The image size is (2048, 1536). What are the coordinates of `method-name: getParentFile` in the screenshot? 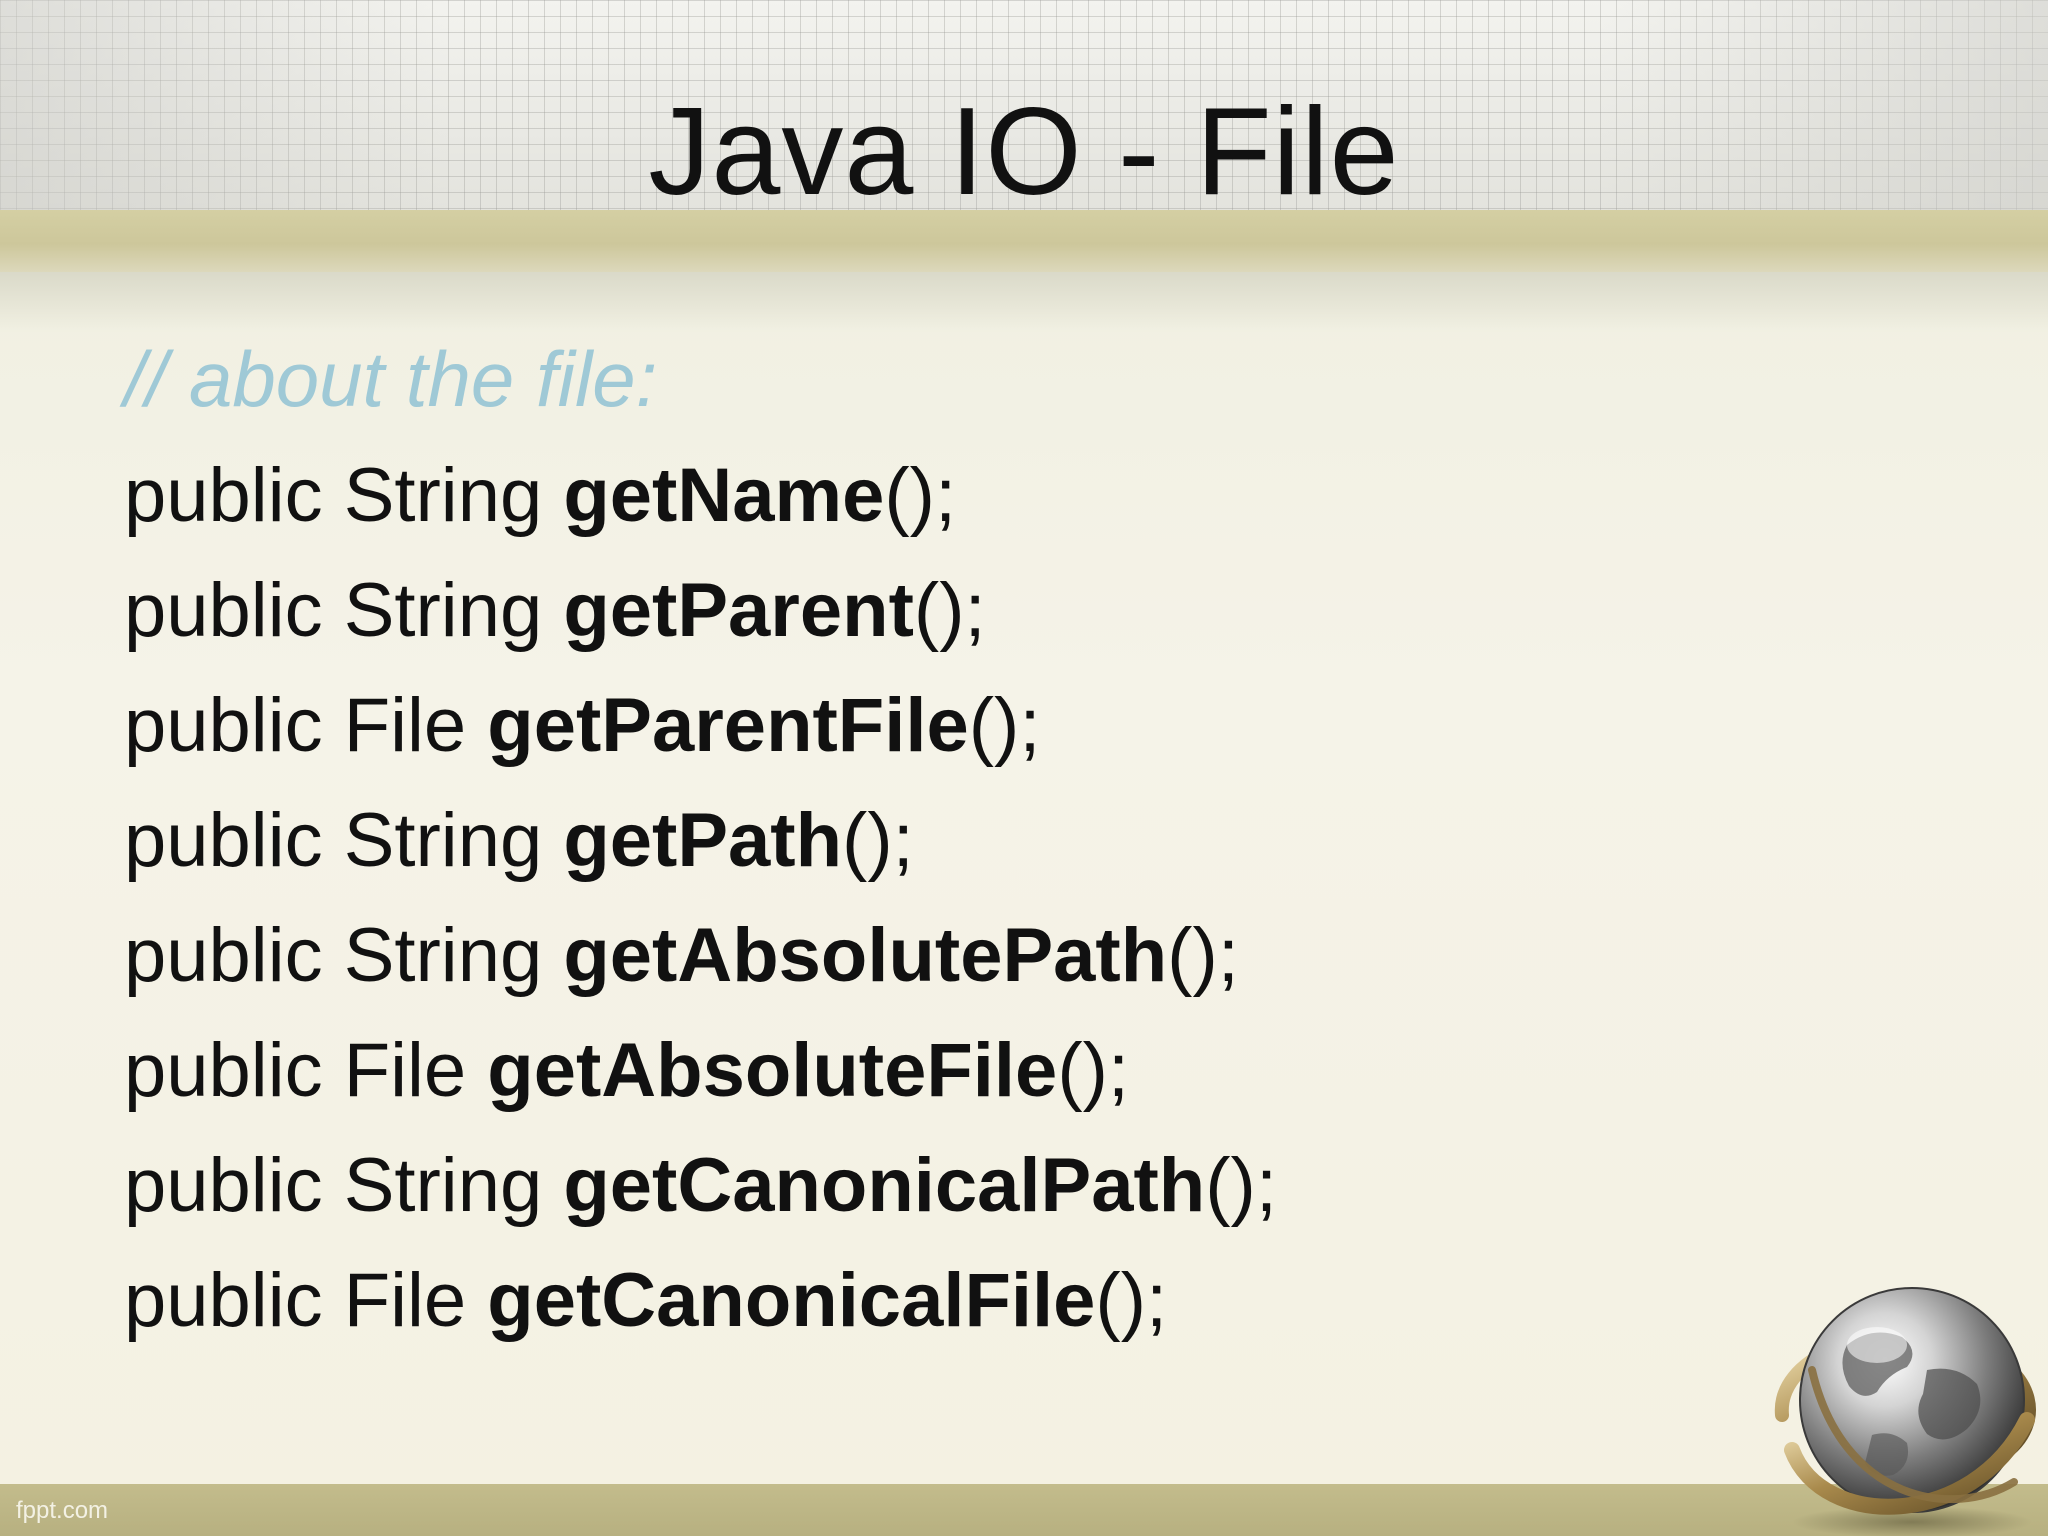 It's located at (728, 725).